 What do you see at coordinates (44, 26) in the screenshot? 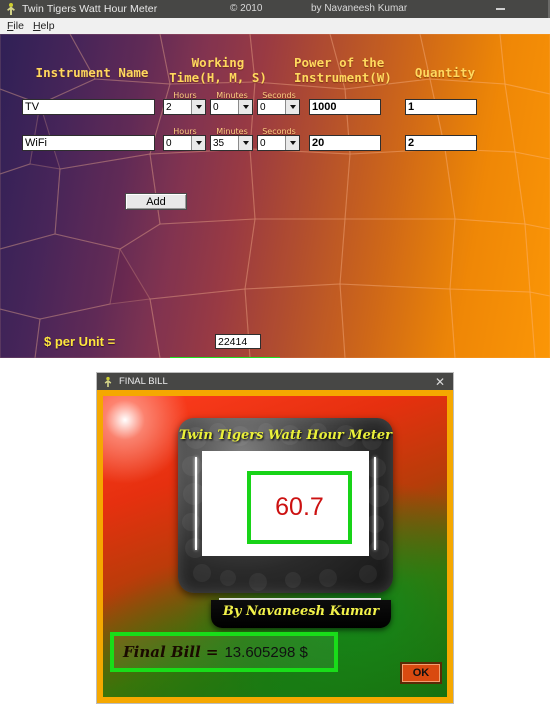
I see `menu-item-help: Help` at bounding box center [44, 26].